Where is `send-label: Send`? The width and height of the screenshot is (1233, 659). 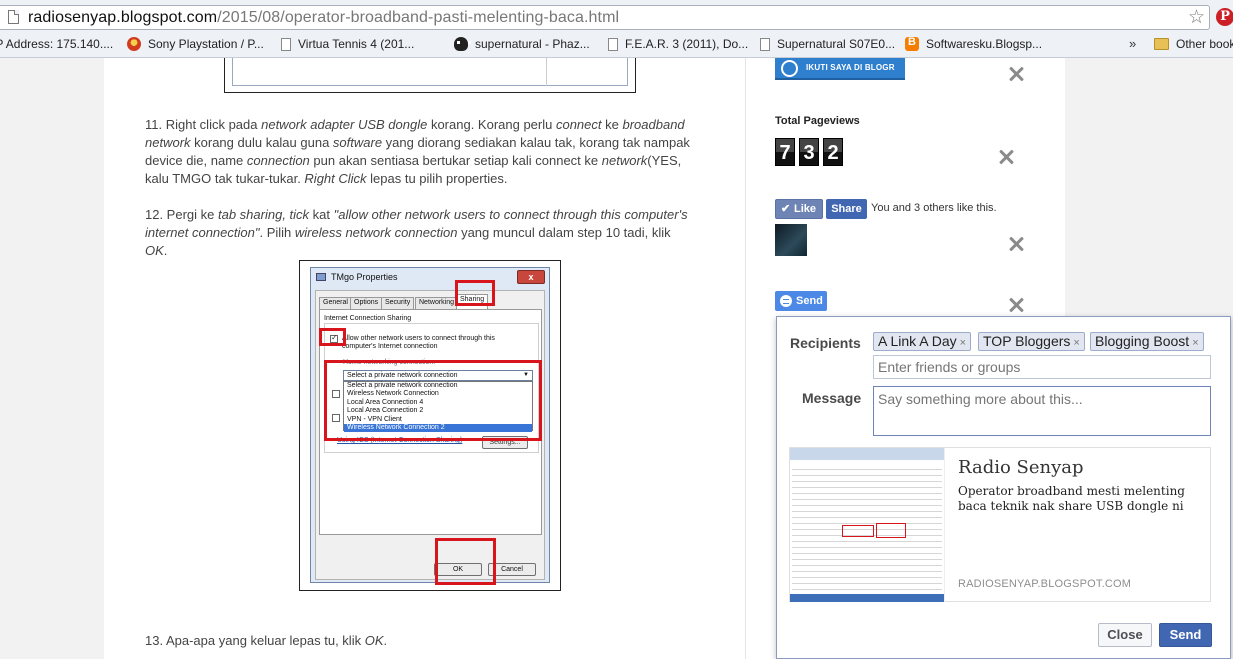
send-label: Send is located at coordinates (809, 301).